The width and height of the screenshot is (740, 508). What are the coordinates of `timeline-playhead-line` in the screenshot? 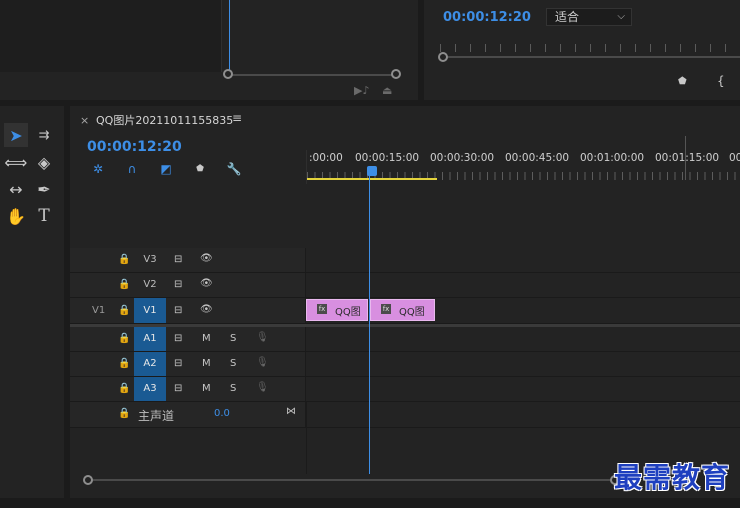 It's located at (369, 323).